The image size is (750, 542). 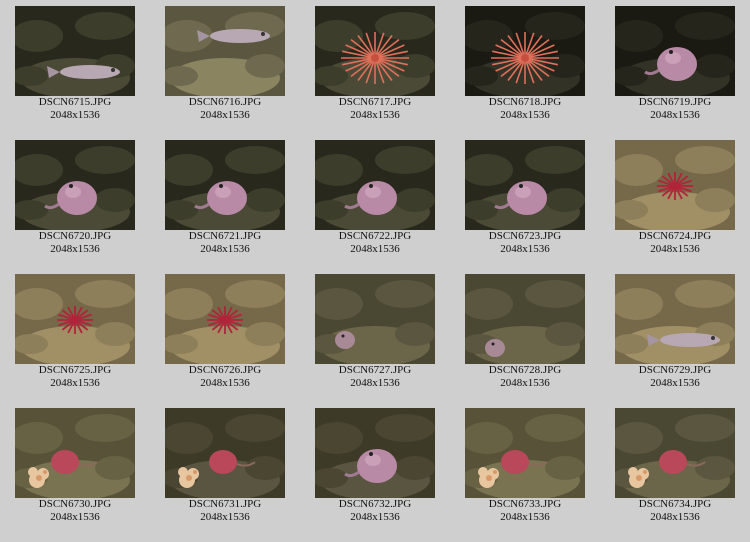 I want to click on thumbnail-cell: DSCN6734.JPG 2048x1536, so click(x=675, y=469).